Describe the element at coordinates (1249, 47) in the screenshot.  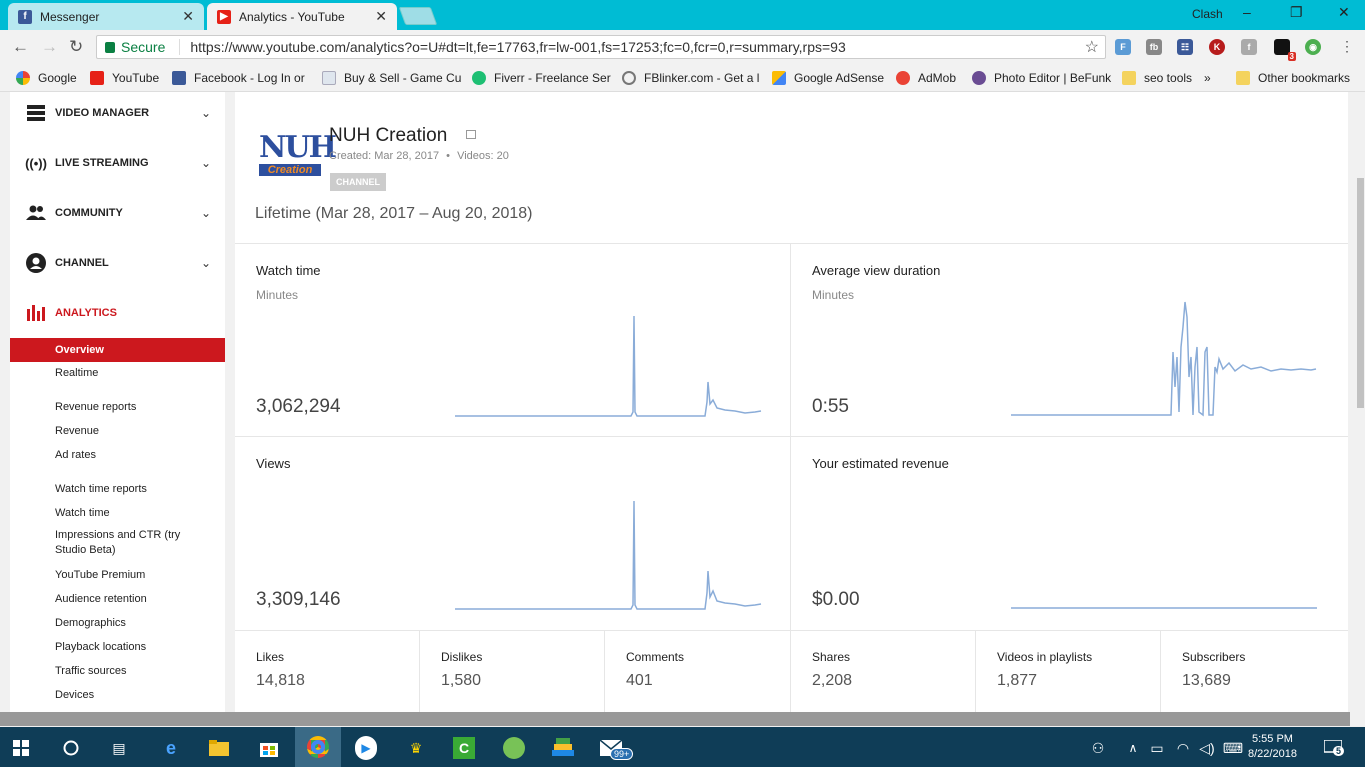
I see `facebook-extension-icon: f` at that location.